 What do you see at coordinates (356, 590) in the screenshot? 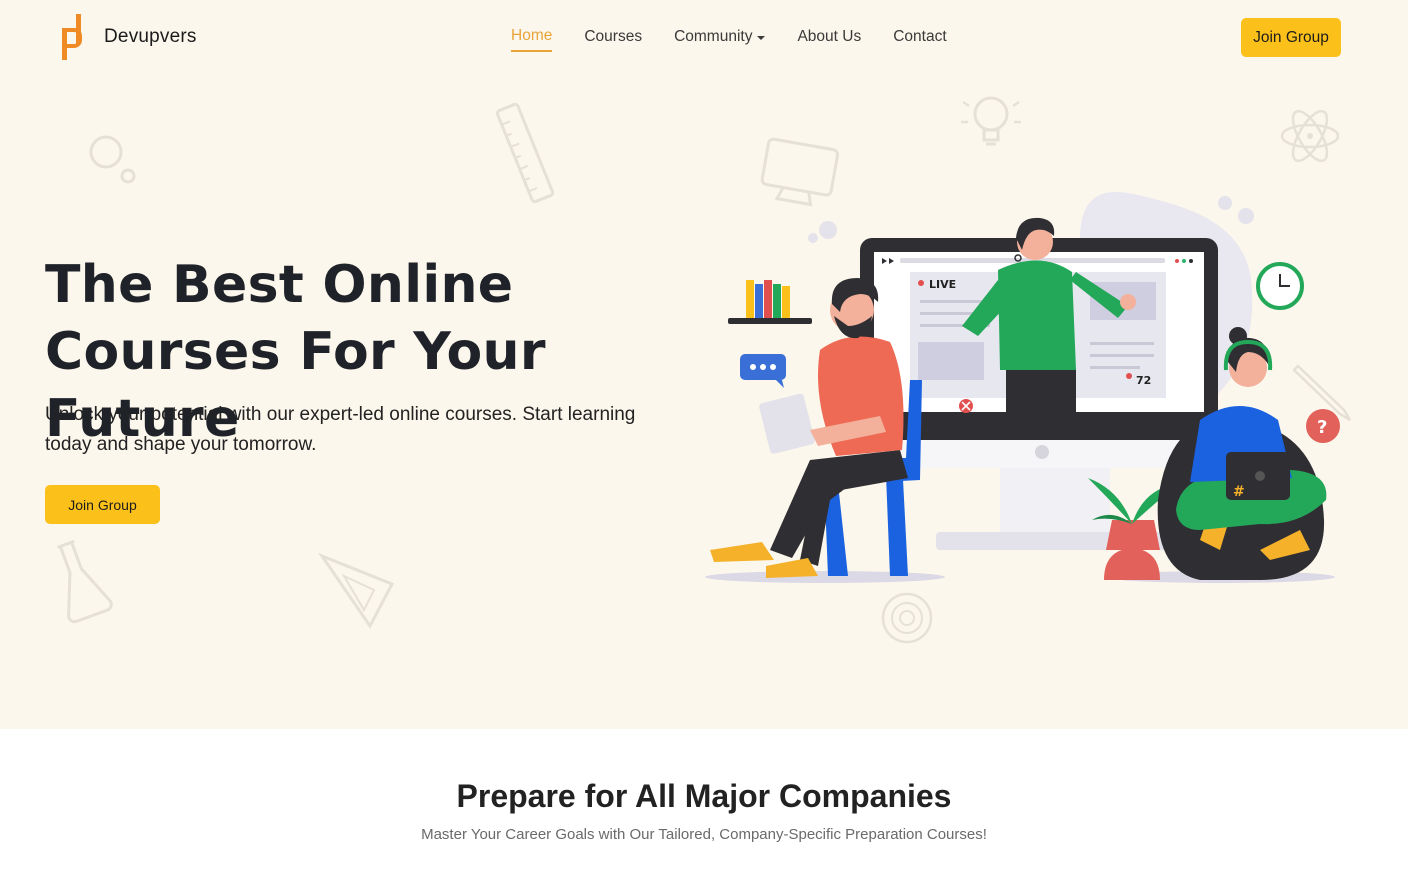
I see `set-square-deco-icon` at bounding box center [356, 590].